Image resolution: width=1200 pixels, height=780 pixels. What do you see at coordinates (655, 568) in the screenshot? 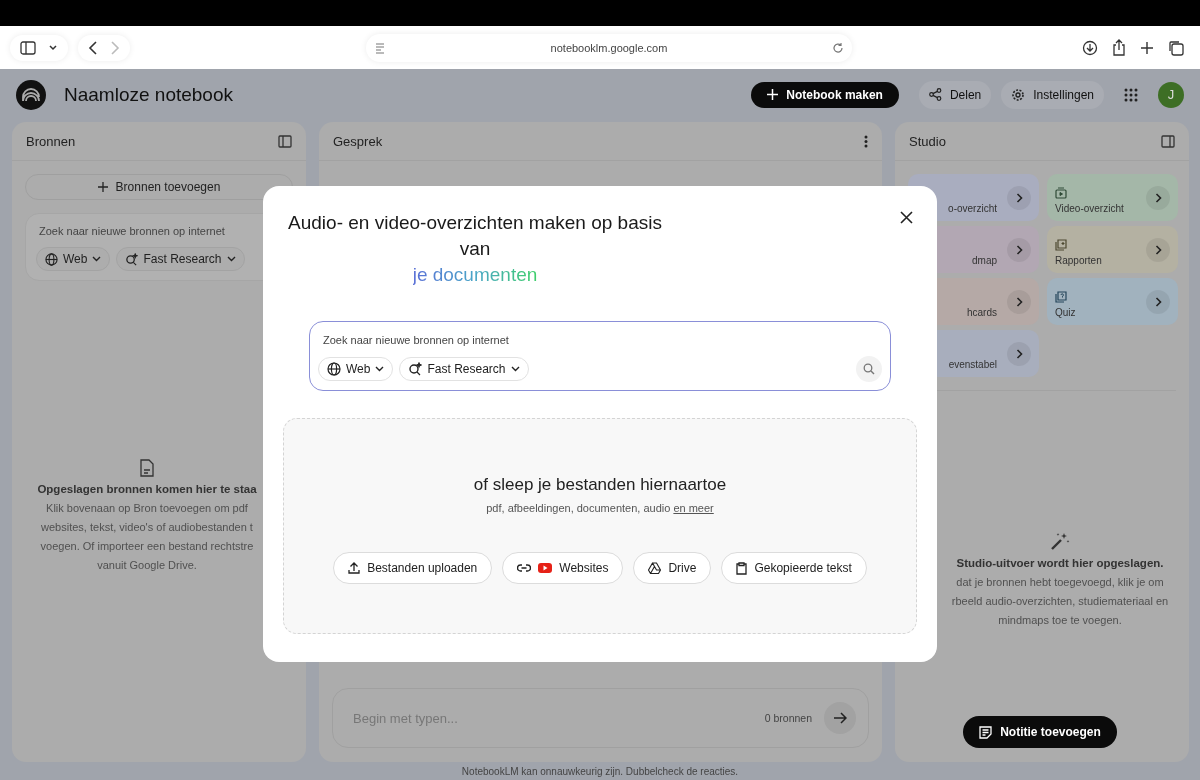
I see `drive-icon` at bounding box center [655, 568].